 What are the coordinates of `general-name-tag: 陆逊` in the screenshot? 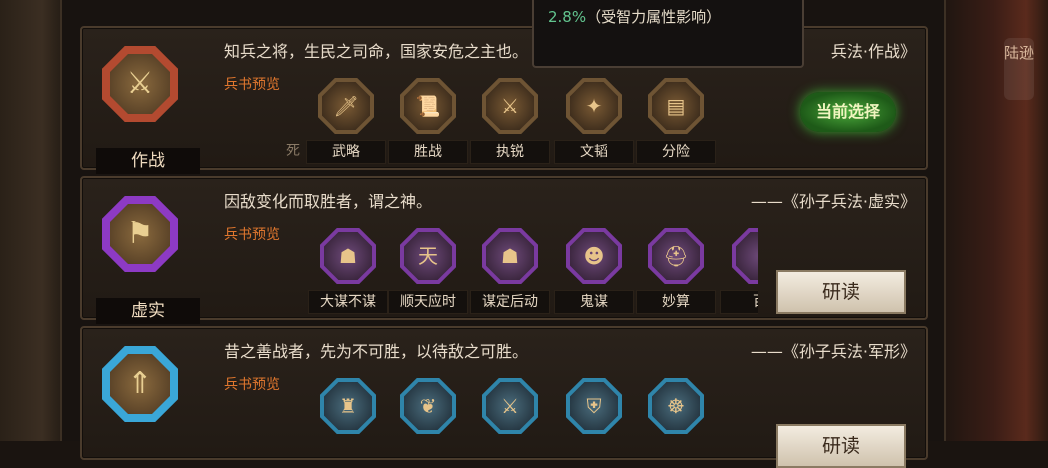 It's located at (1019, 69).